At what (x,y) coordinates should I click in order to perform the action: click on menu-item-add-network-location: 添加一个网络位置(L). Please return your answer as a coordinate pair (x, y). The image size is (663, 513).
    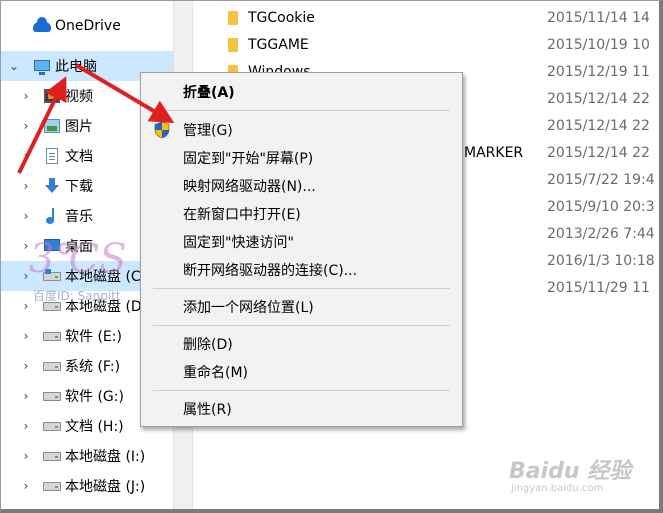
    Looking at the image, I should click on (301, 307).